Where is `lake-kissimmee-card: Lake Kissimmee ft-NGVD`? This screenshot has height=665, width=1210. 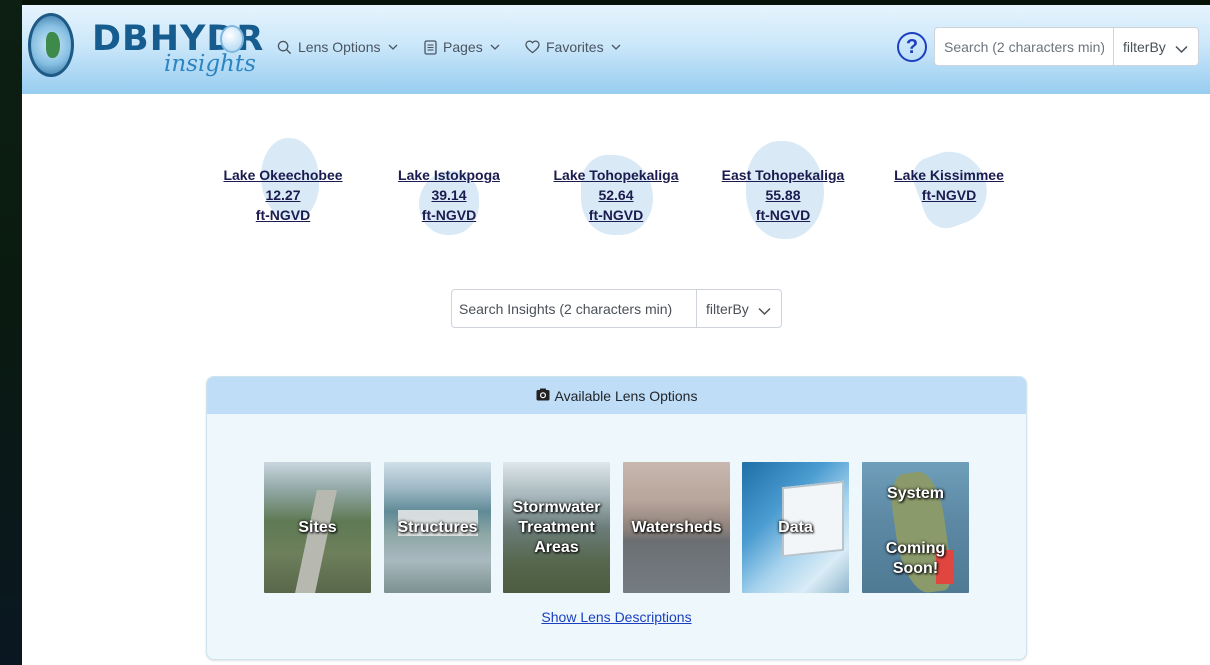
lake-kissimmee-card: Lake Kissimmee ft-NGVD is located at coordinates (949, 188).